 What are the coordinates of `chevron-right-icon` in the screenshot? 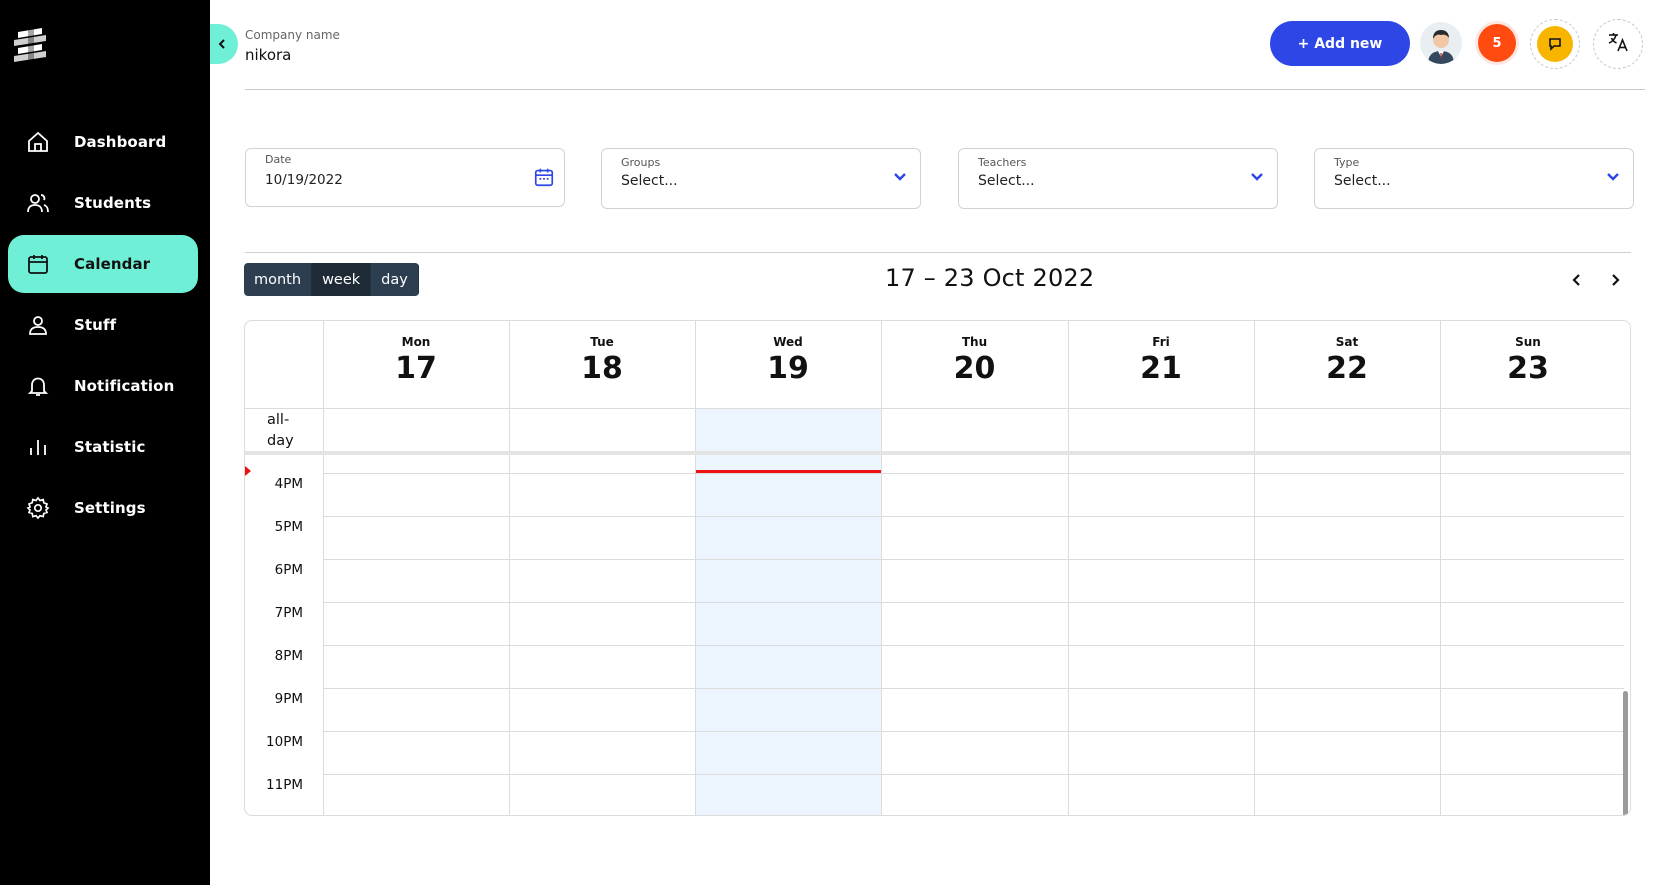 It's located at (1615, 281).